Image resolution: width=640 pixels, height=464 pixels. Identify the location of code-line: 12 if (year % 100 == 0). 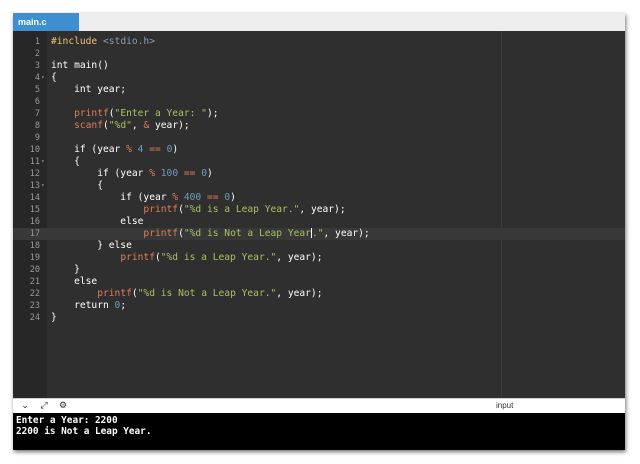
(319, 174).